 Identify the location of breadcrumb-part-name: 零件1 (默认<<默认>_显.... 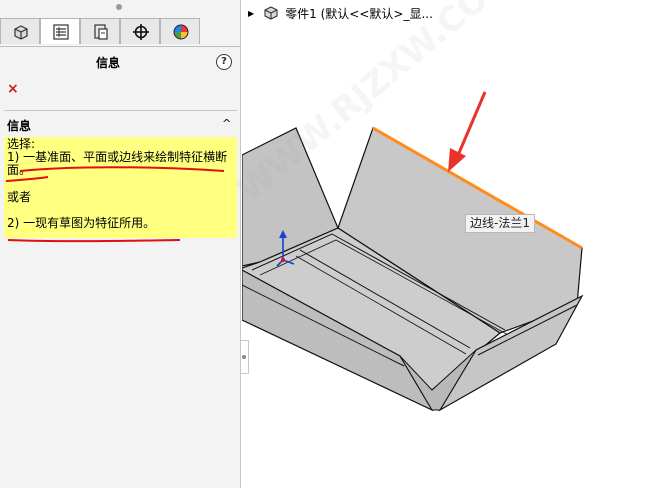
(359, 13).